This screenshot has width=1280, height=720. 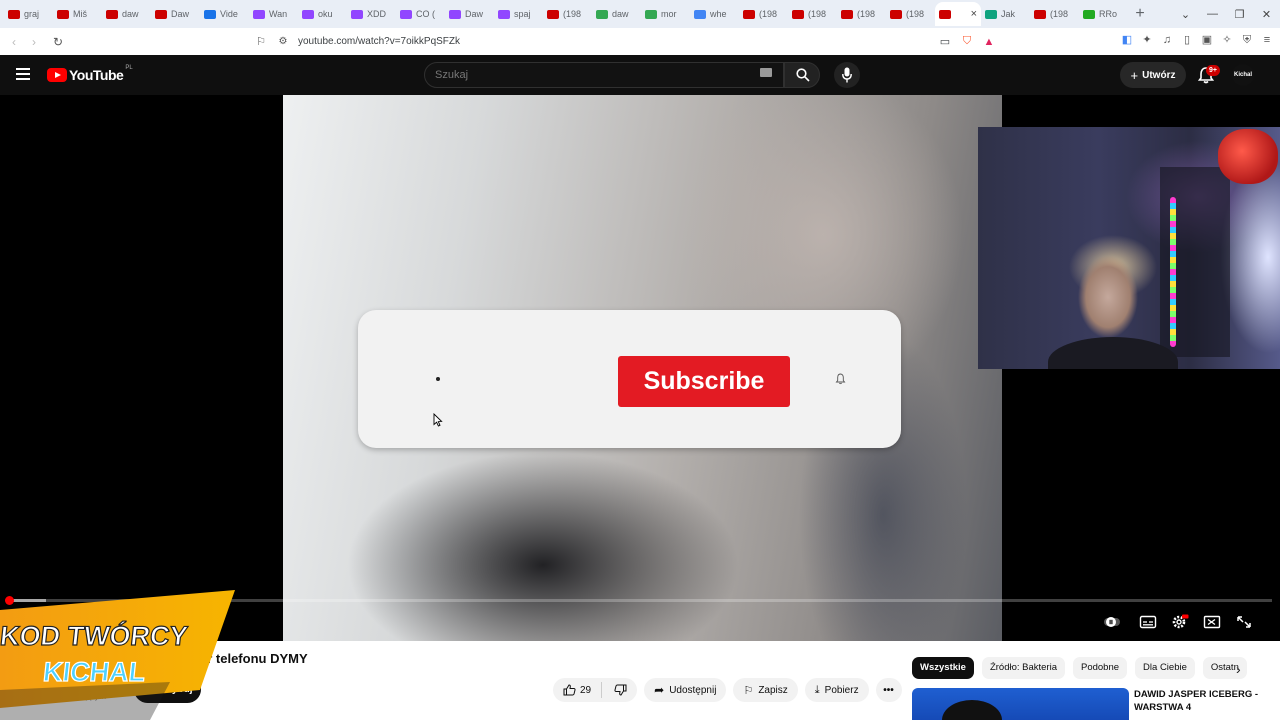 I want to click on share-button: ➦ Udostępnij, so click(x=685, y=690).